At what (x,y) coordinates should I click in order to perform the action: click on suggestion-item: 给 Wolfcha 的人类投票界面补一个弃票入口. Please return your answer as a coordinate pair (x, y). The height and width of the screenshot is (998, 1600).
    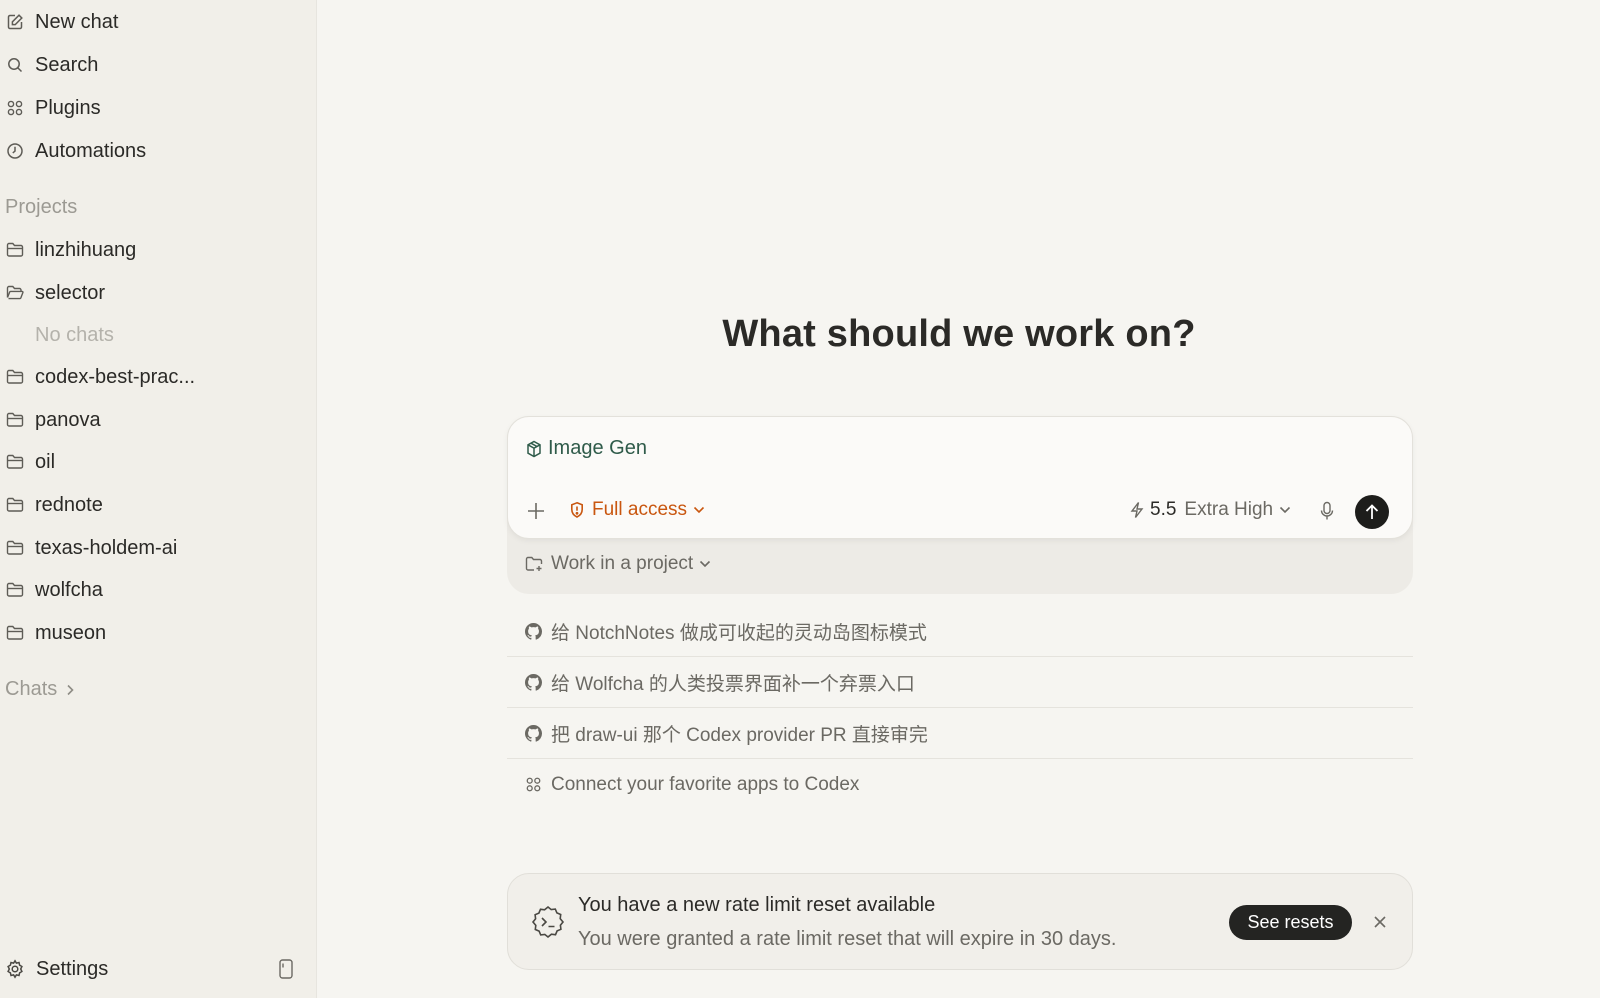
    Looking at the image, I should click on (960, 682).